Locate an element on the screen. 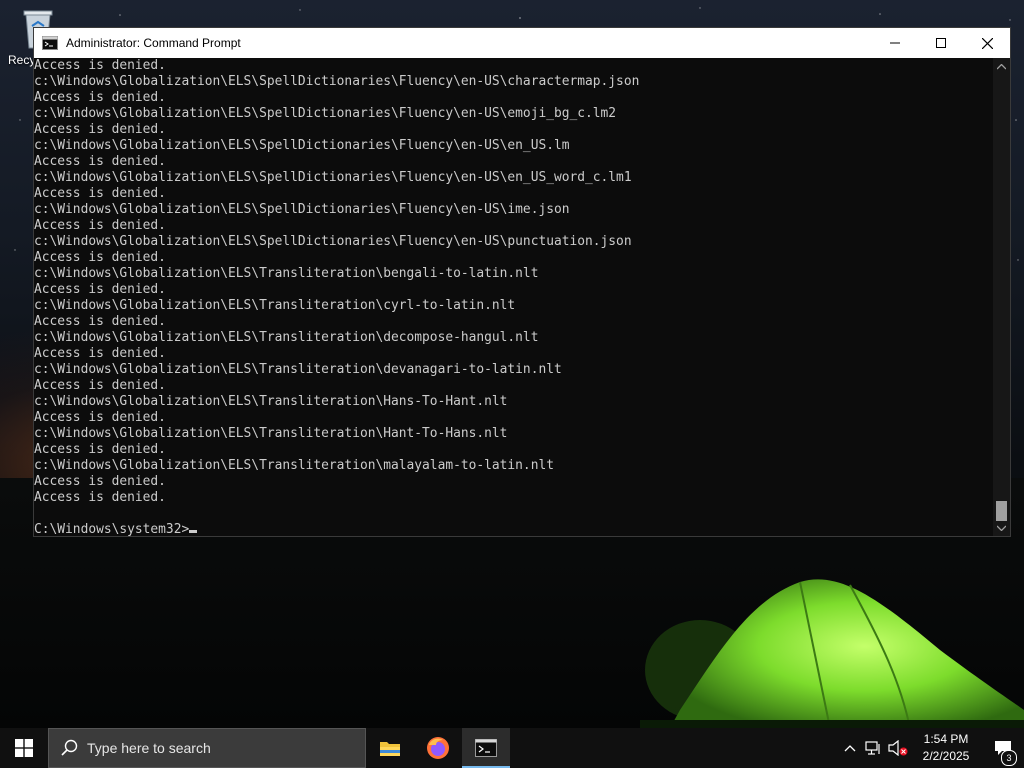  network-icon is located at coordinates (872, 748).